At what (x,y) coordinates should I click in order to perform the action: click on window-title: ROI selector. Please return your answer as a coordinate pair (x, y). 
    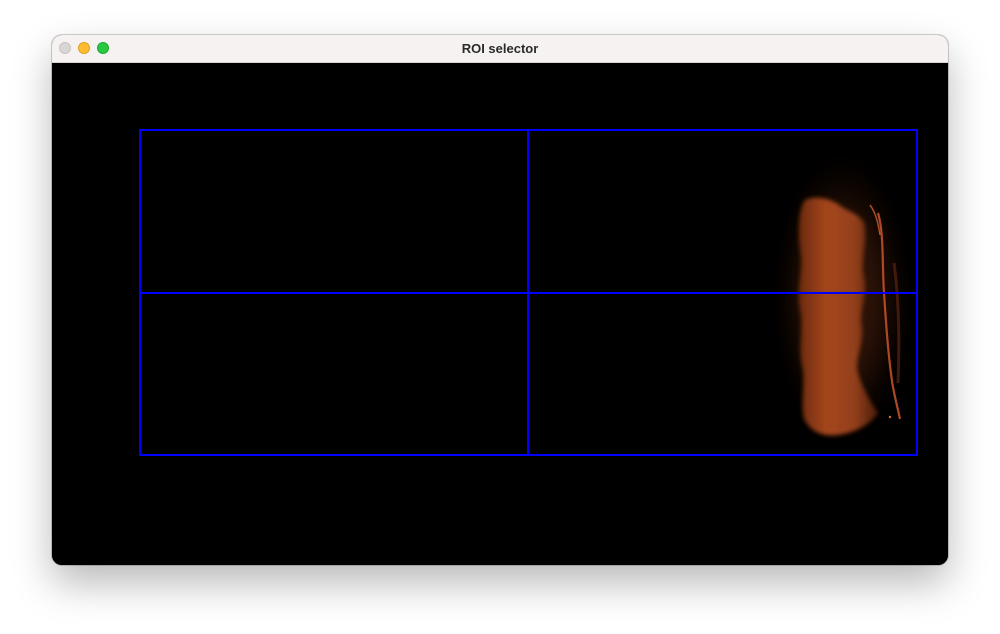
    Looking at the image, I should click on (500, 48).